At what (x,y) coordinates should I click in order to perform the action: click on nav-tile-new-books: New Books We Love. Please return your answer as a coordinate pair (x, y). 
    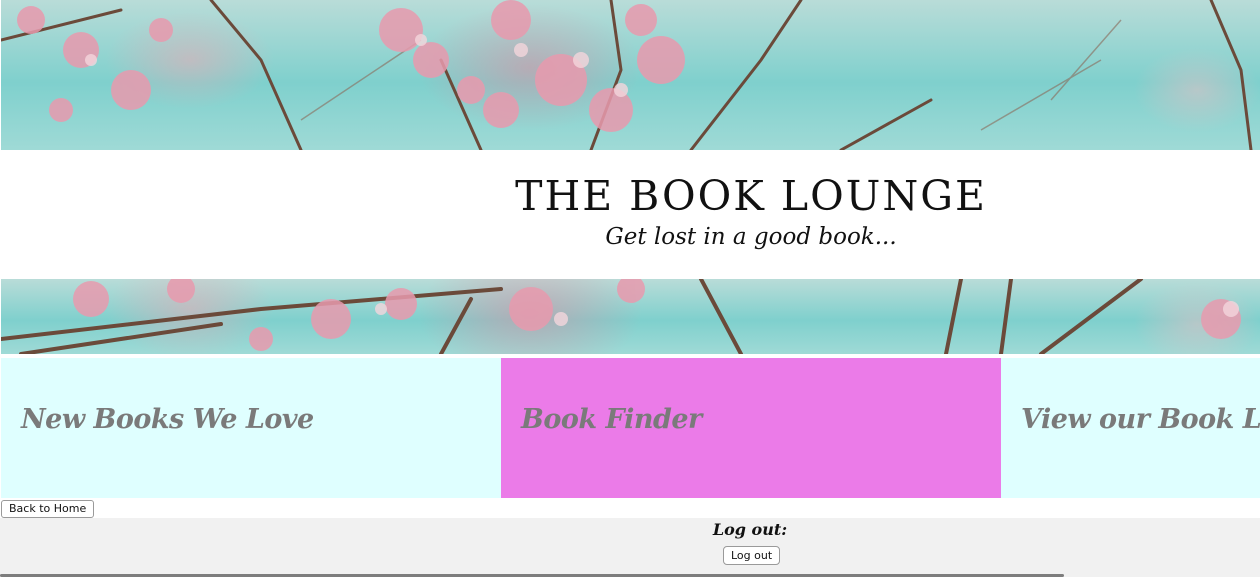
    Looking at the image, I should click on (251, 428).